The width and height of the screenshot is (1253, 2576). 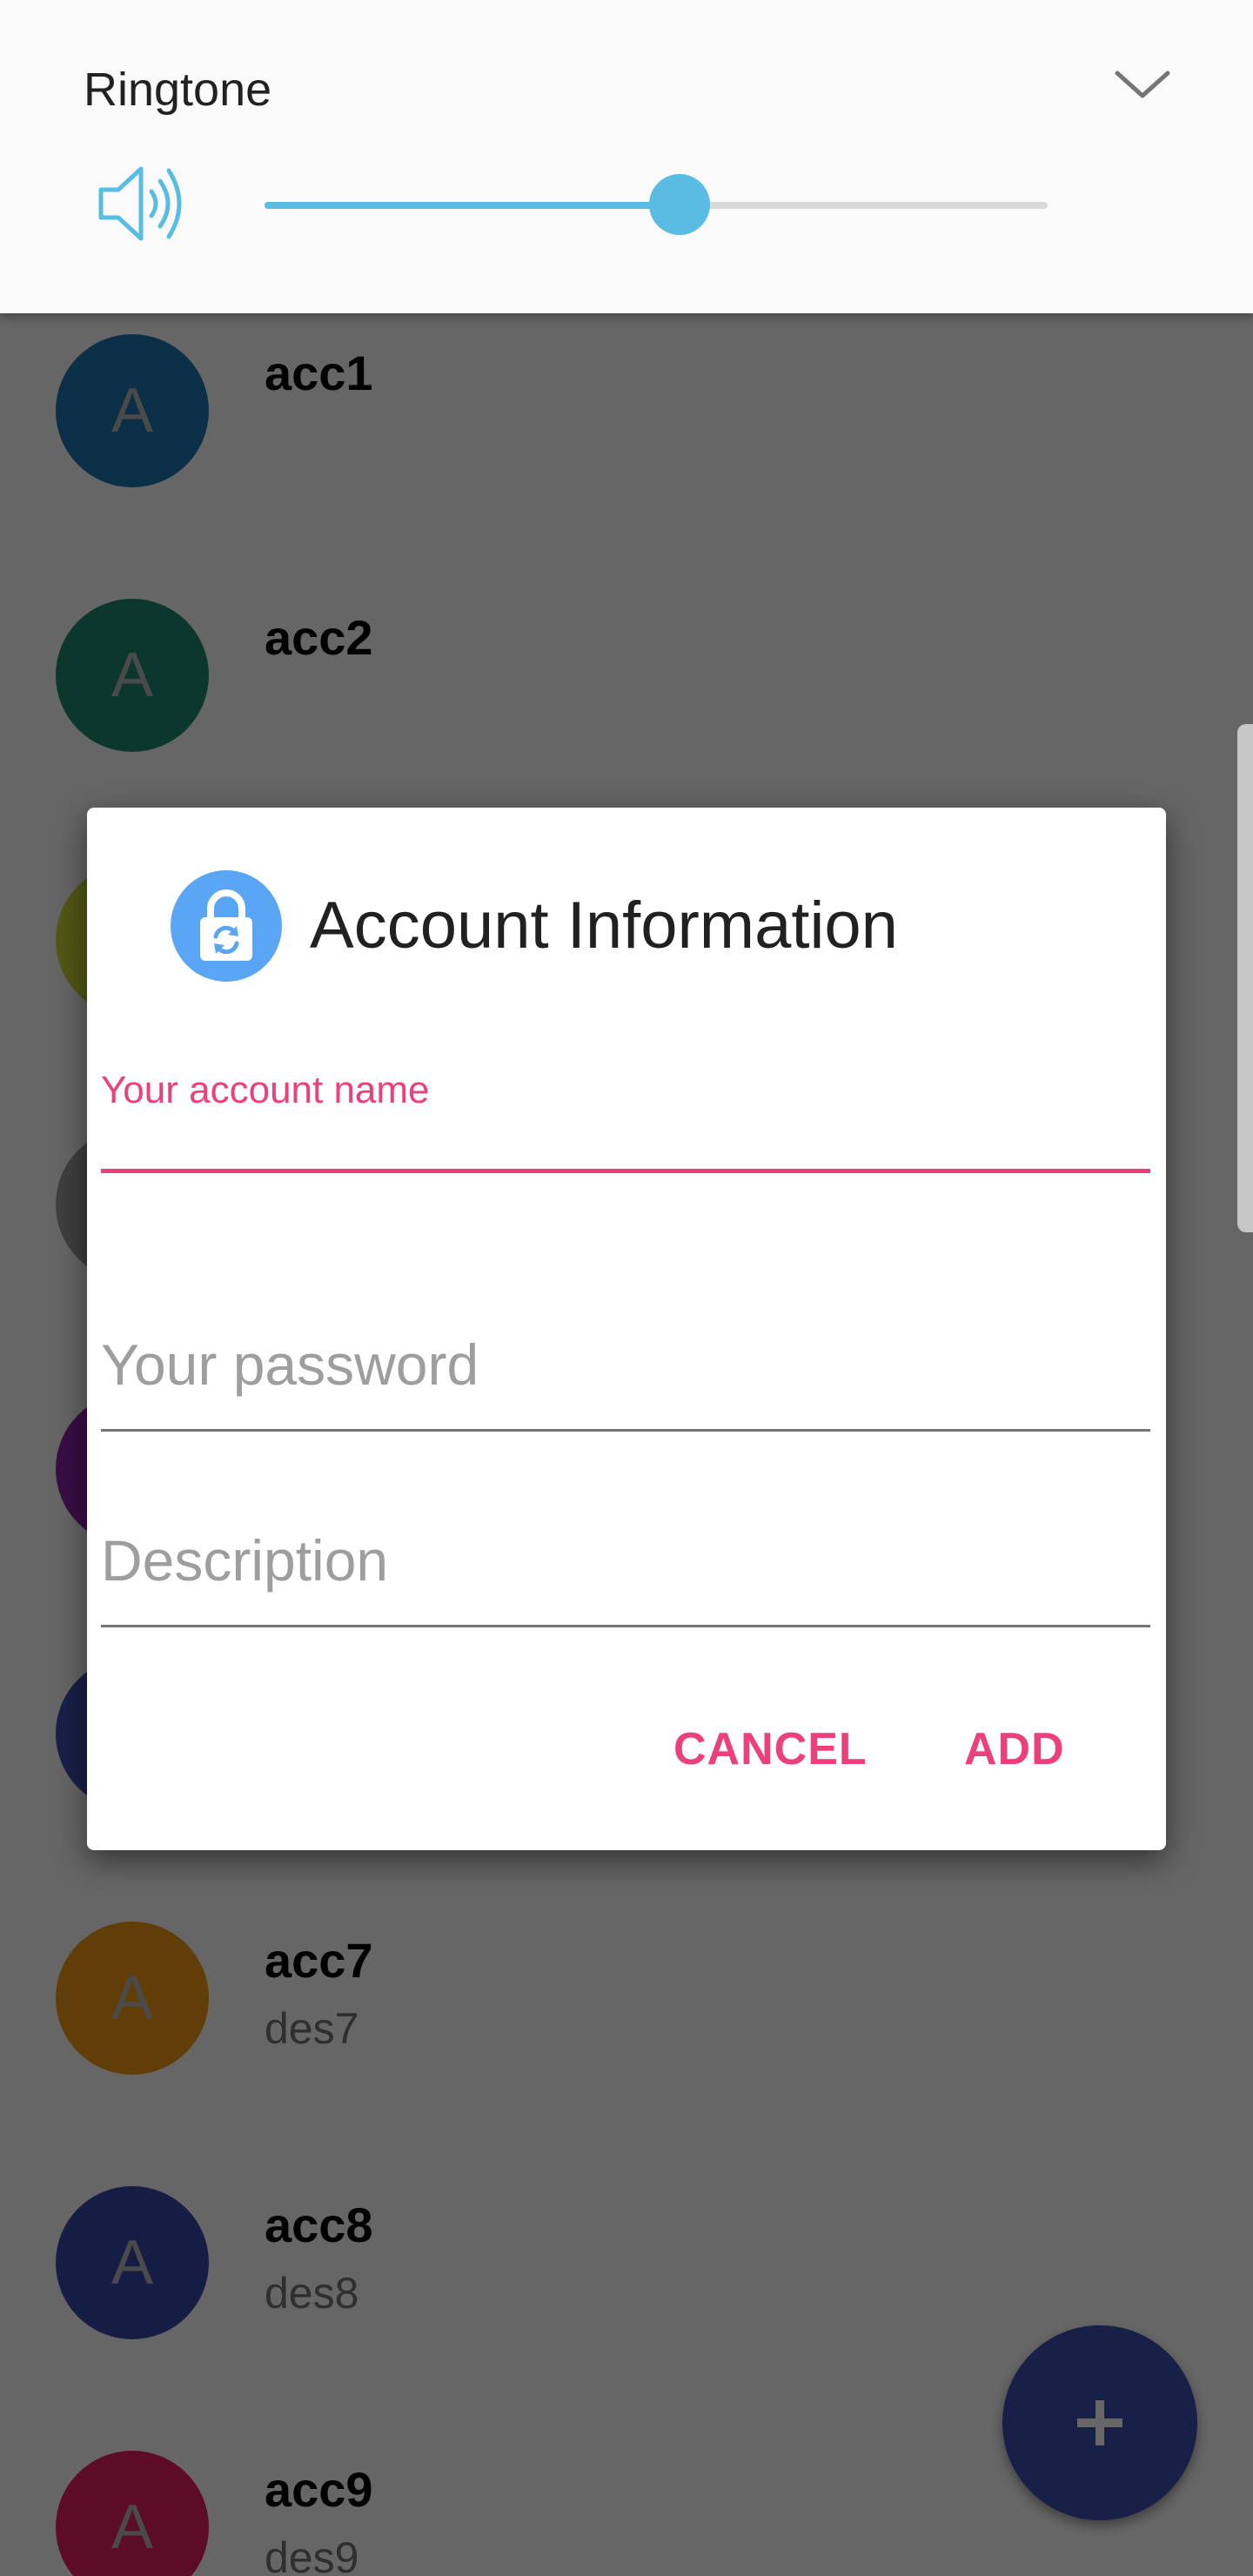 What do you see at coordinates (1142, 85) in the screenshot?
I see `chevron-down-icon` at bounding box center [1142, 85].